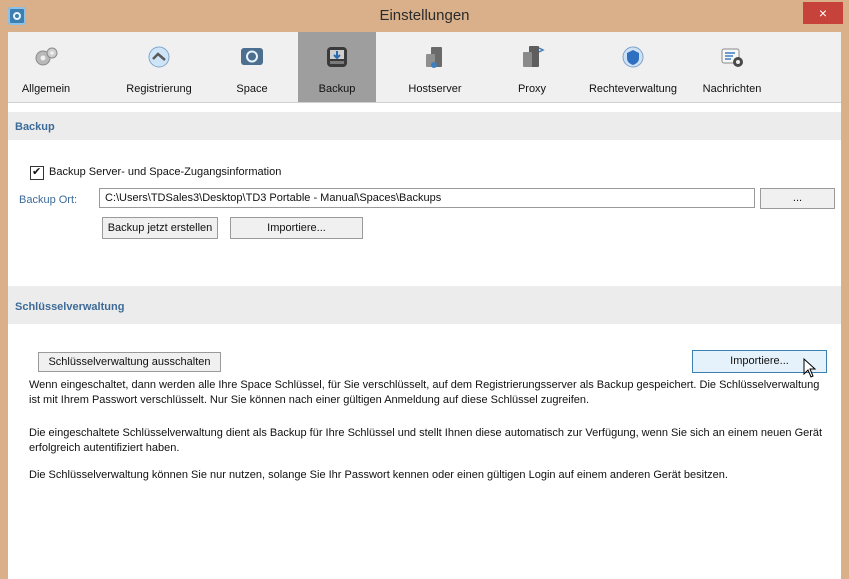  Describe the element at coordinates (823, 13) in the screenshot. I see `close-button: ×` at that location.